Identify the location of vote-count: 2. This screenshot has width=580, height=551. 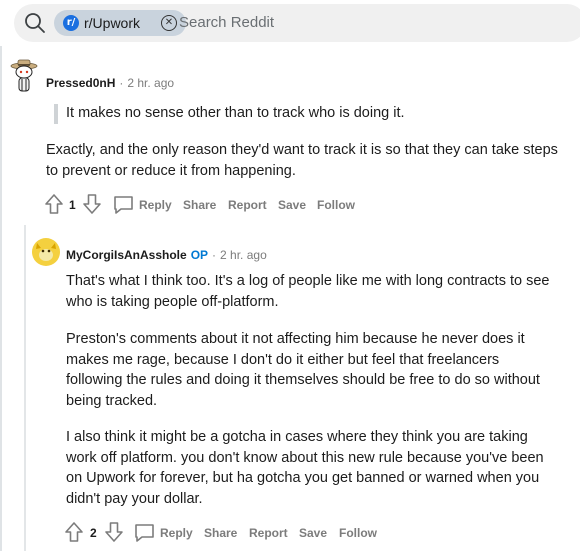
(93, 533).